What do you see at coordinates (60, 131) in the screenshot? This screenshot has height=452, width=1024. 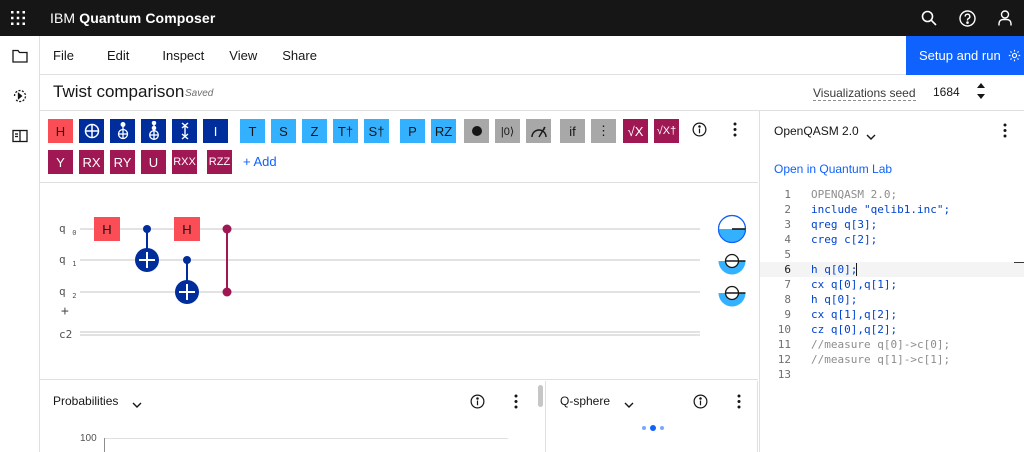 I see `gate-h: H` at bounding box center [60, 131].